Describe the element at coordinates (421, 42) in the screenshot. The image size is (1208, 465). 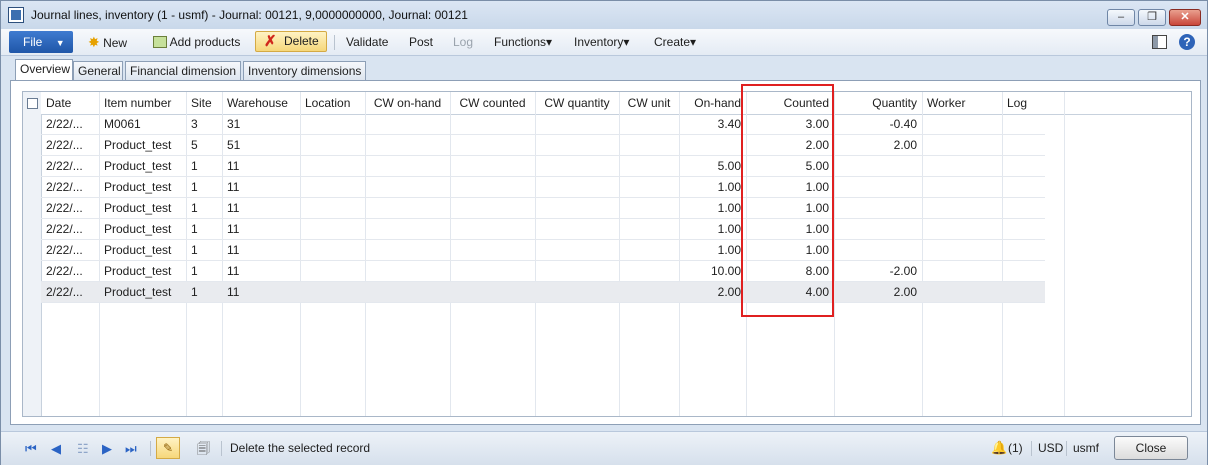
I see `post-button: Post` at that location.